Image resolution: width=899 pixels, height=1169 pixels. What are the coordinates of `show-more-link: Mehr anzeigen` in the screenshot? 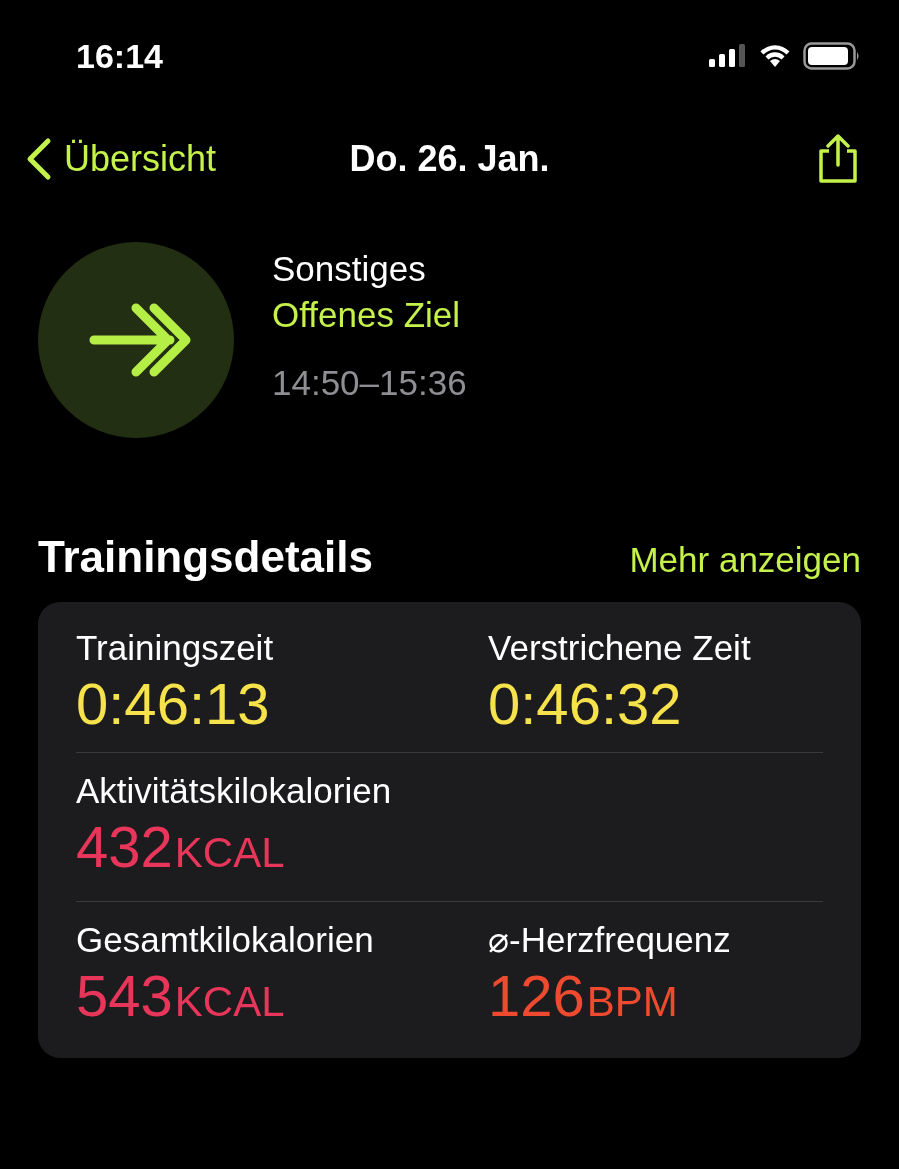 It's located at (745, 560).